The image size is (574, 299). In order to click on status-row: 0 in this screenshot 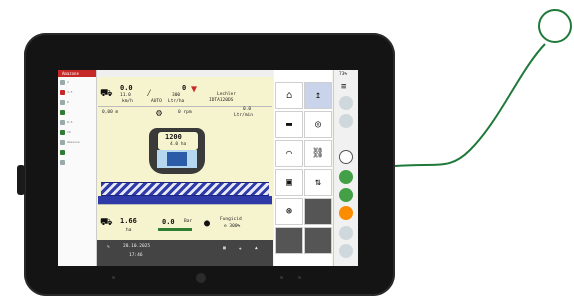, I will do `click(77, 102)`.